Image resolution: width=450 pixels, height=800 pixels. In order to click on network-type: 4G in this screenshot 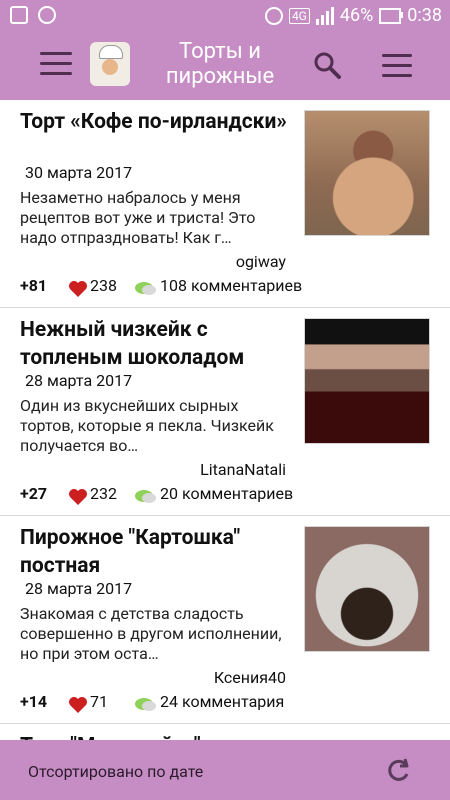, I will do `click(299, 15)`.